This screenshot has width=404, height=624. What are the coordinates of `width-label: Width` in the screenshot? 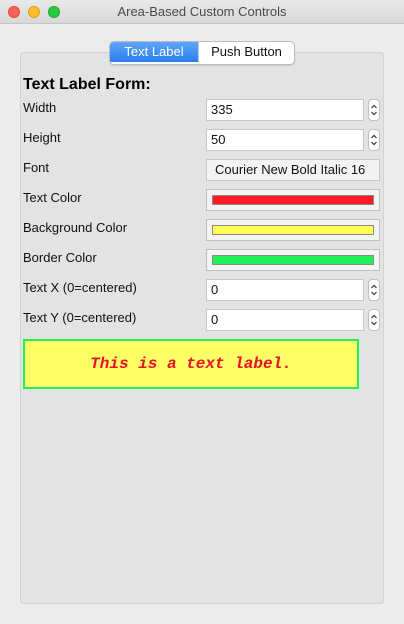 It's located at (40, 107).